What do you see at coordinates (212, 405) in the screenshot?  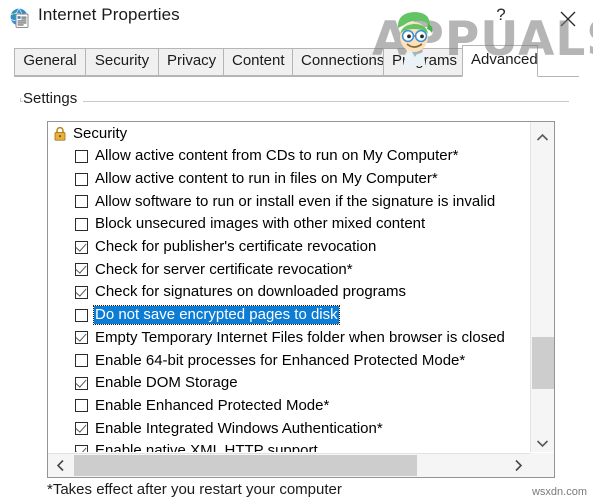 I see `settings-item-label: Enable Enhanced Protected Mode*` at bounding box center [212, 405].